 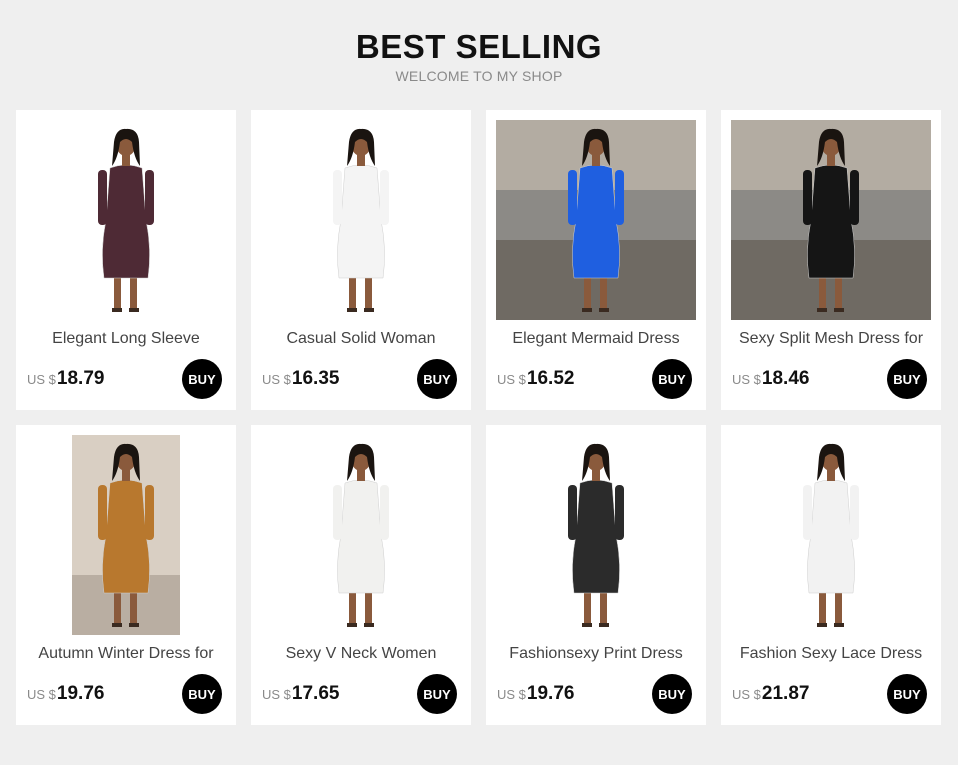 I want to click on product-card: Elegant Mermaid Dress US $16.52 BUY, so click(x=596, y=260).